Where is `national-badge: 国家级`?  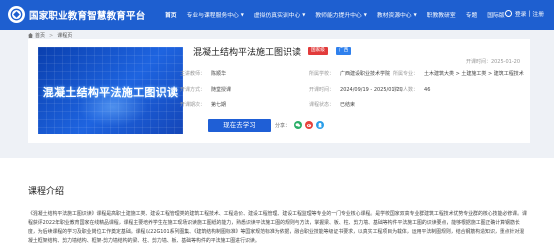 national-badge: 国家级 is located at coordinates (318, 51).